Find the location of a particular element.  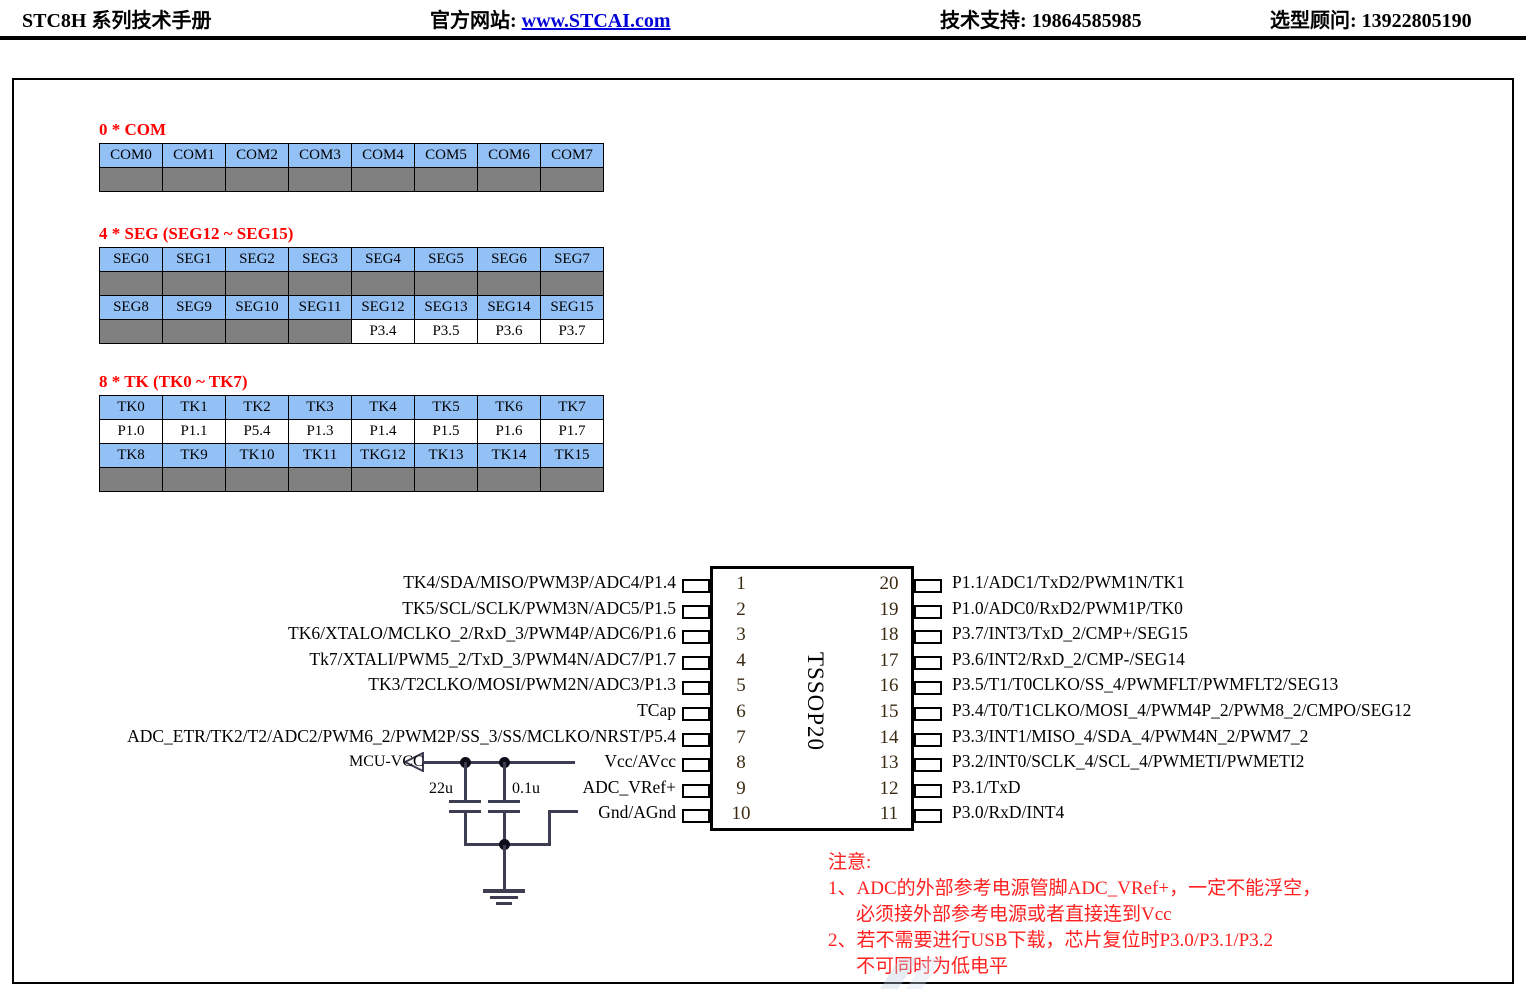

cap2-value-label: 0.1u is located at coordinates (526, 788).